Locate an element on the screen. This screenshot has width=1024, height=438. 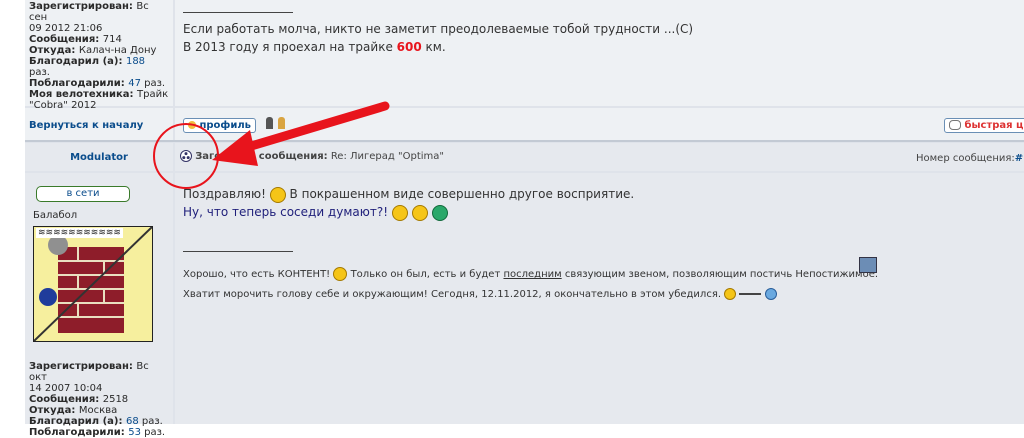
profile-label: Поблагодарили: is located at coordinates (79, 432).